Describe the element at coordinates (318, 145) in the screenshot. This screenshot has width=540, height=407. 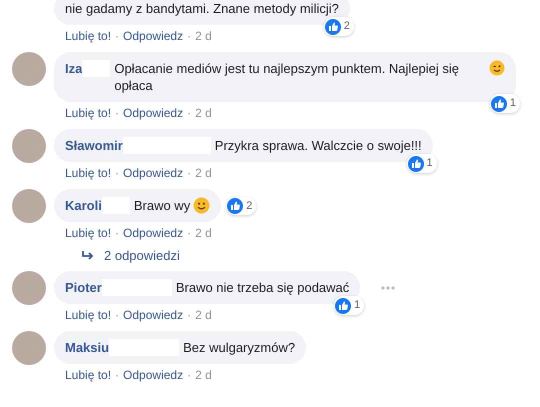
I see `comment-text: Przykra sprawa. Walczcie o swoje!!!` at that location.